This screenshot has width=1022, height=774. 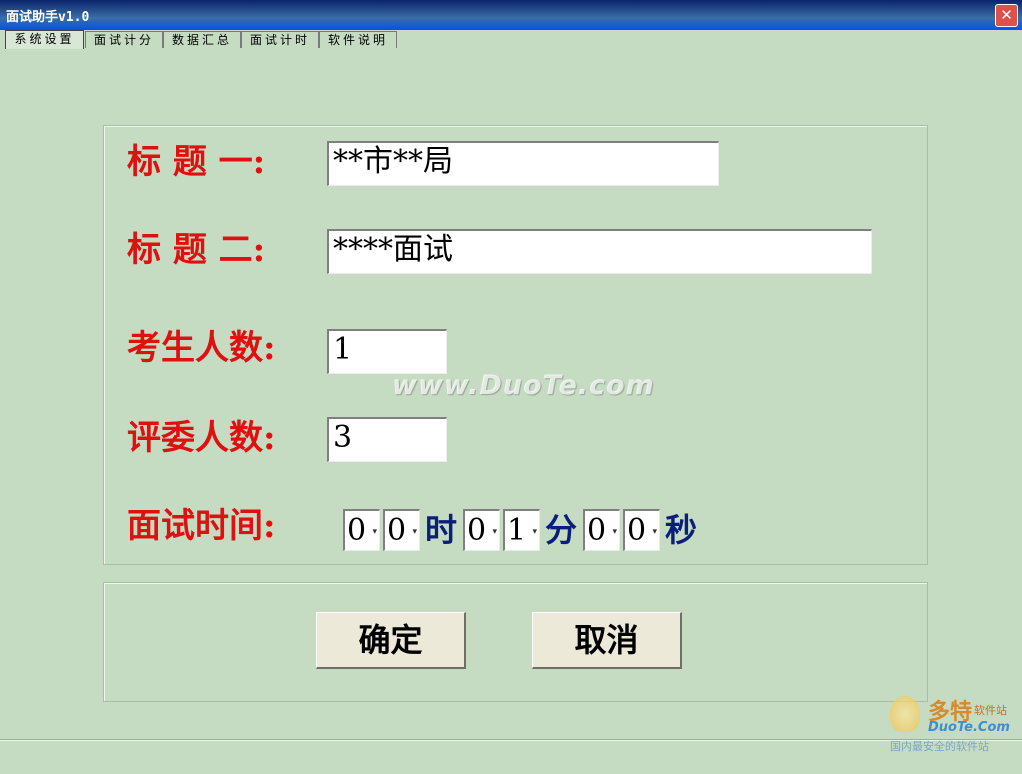 What do you see at coordinates (511, 15) in the screenshot?
I see `title-bar: 面试助手v1.0 ✕` at bounding box center [511, 15].